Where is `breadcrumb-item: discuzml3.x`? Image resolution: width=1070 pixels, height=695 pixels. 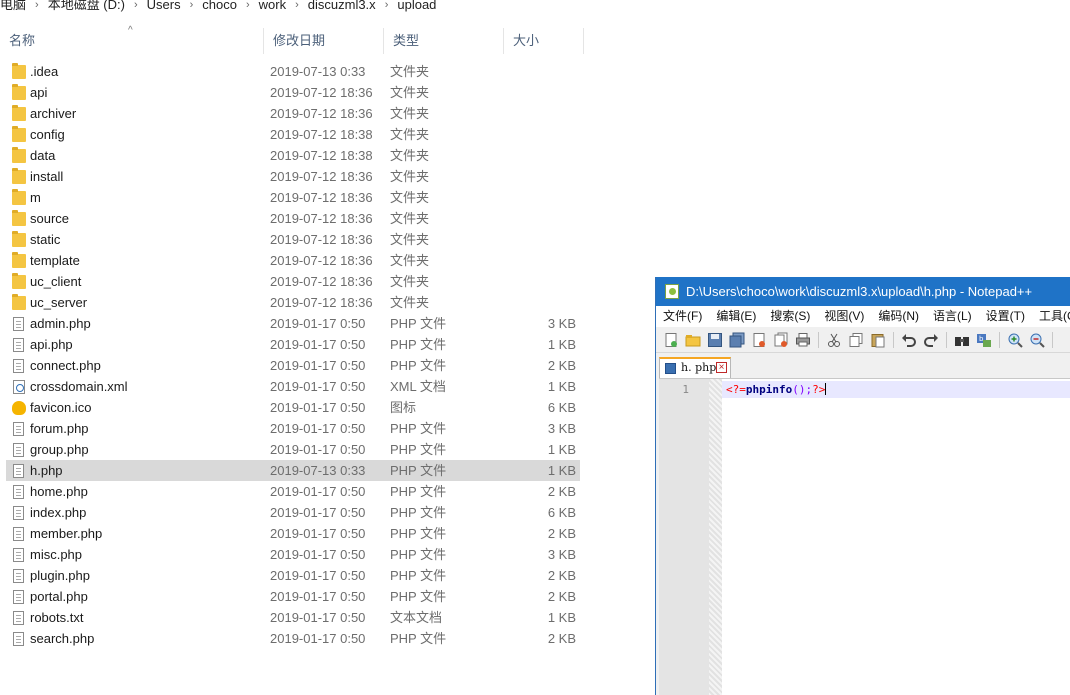
breadcrumb-item: discuzml3.x is located at coordinates (342, 6).